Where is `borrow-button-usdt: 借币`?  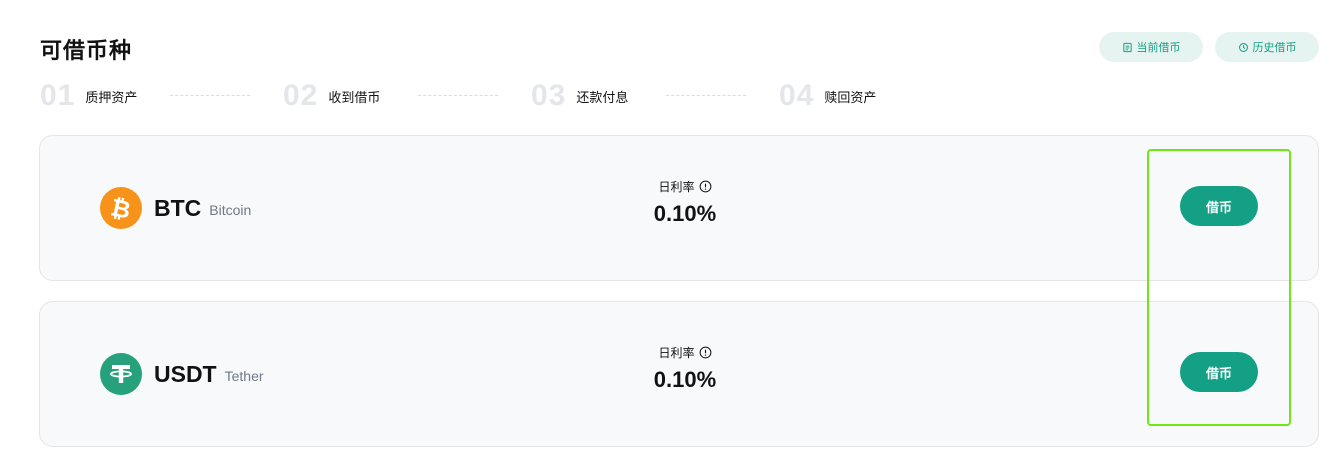 borrow-button-usdt: 借币 is located at coordinates (1219, 372).